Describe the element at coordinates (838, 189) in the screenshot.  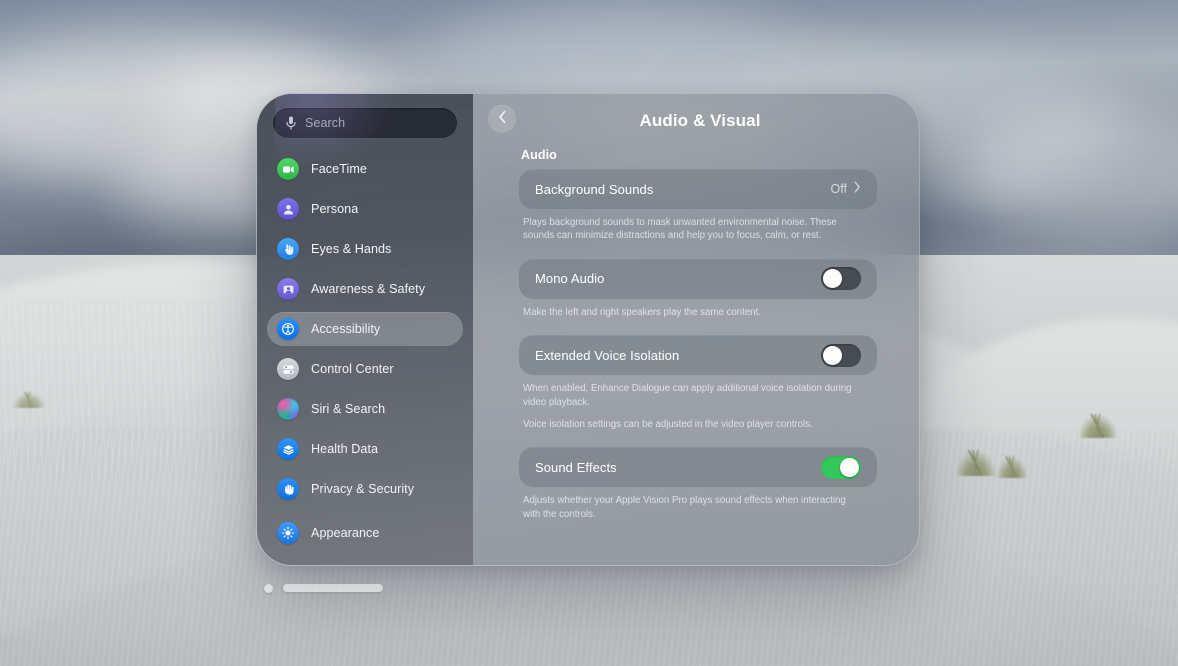
I see `background-sounds-value: Off` at that location.